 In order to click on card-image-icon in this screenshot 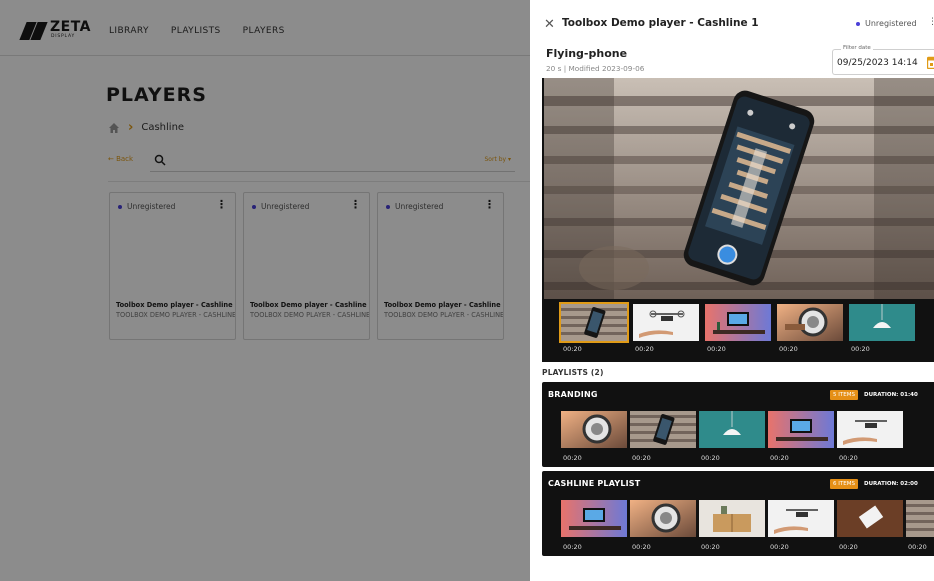, I will do `click(870, 518)`.